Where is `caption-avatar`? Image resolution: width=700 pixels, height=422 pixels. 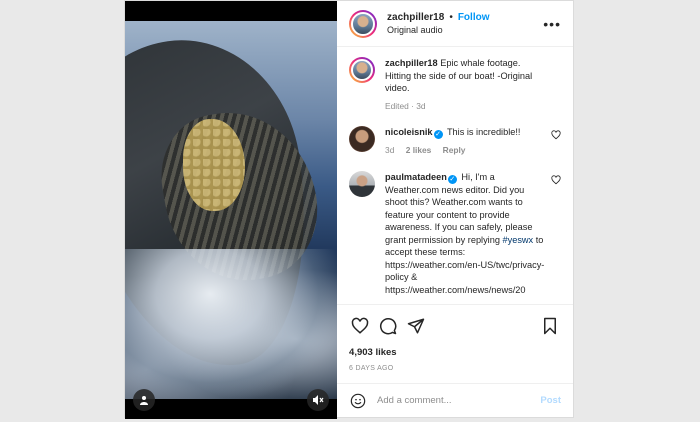
caption-avatar is located at coordinates (362, 70).